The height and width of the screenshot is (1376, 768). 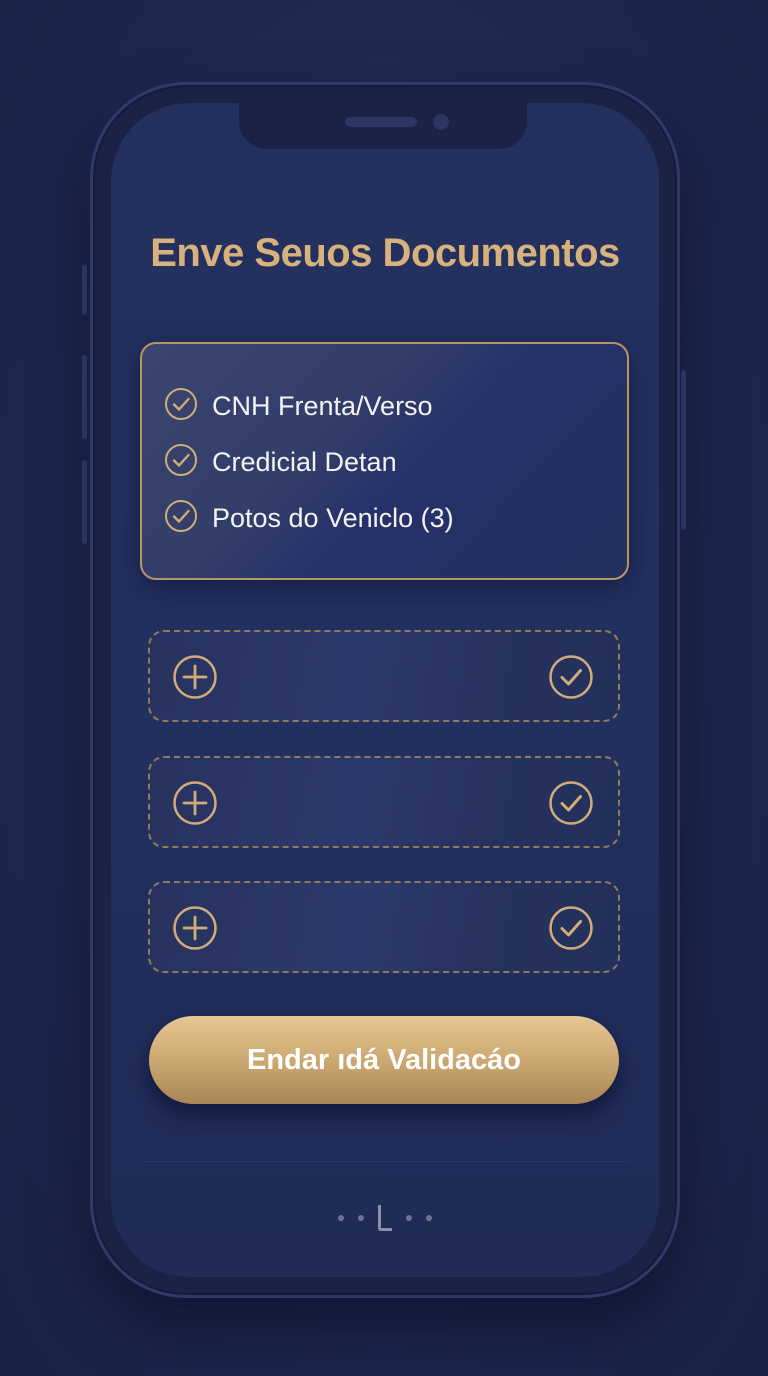 What do you see at coordinates (385, 1161) in the screenshot?
I see `bottom-divider` at bounding box center [385, 1161].